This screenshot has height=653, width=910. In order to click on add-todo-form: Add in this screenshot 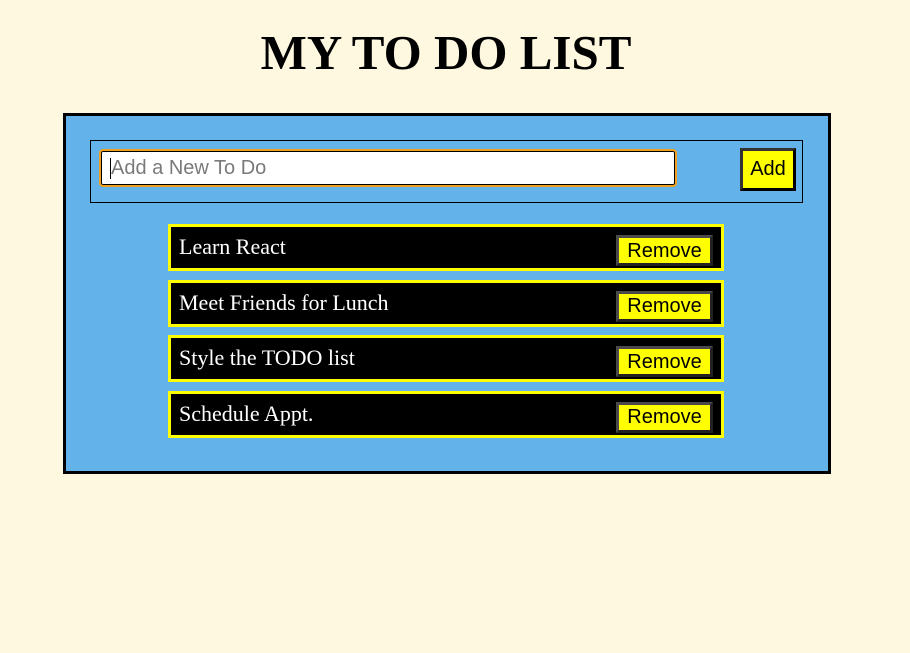, I will do `click(446, 171)`.